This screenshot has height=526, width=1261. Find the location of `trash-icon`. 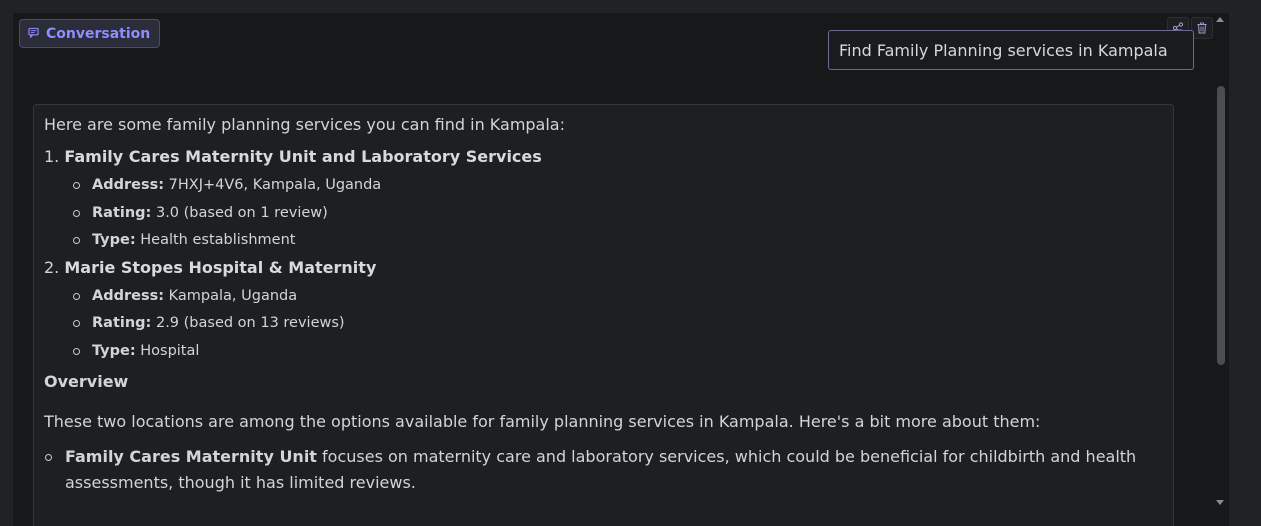

trash-icon is located at coordinates (1202, 28).